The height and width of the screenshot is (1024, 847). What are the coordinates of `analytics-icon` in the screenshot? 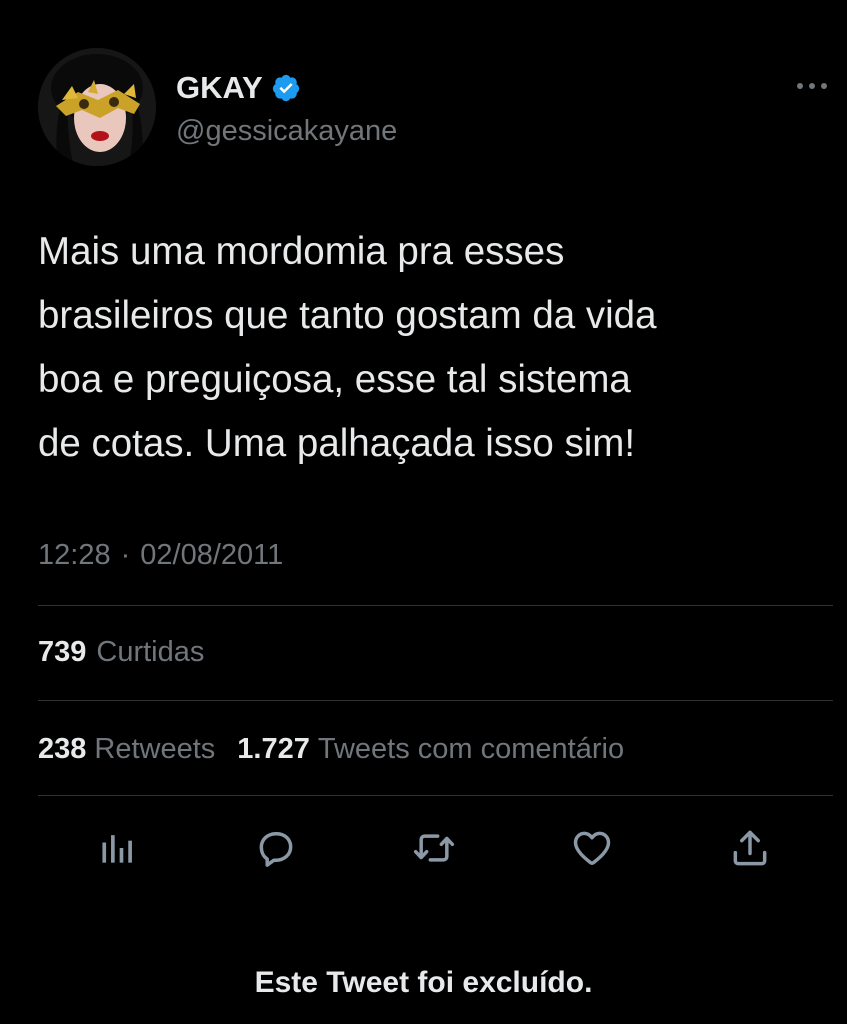 It's located at (117, 849).